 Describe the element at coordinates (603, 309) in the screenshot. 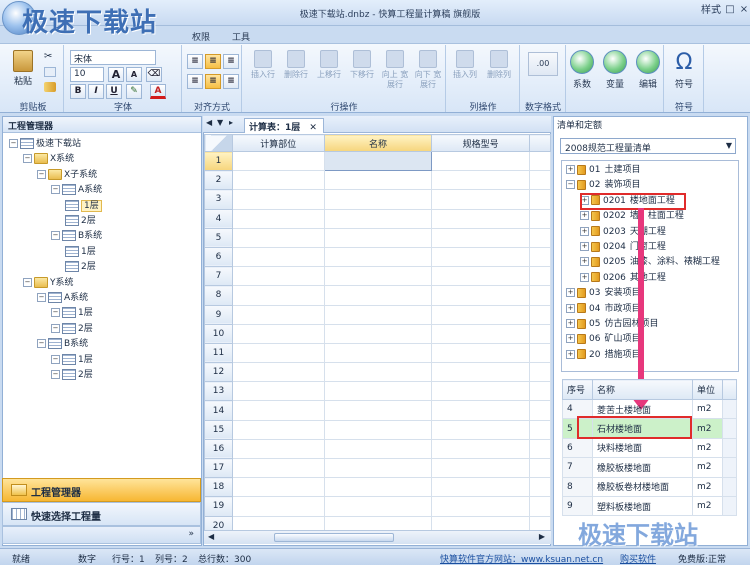

I see `bill-tree-node: +04 市政项目` at that location.